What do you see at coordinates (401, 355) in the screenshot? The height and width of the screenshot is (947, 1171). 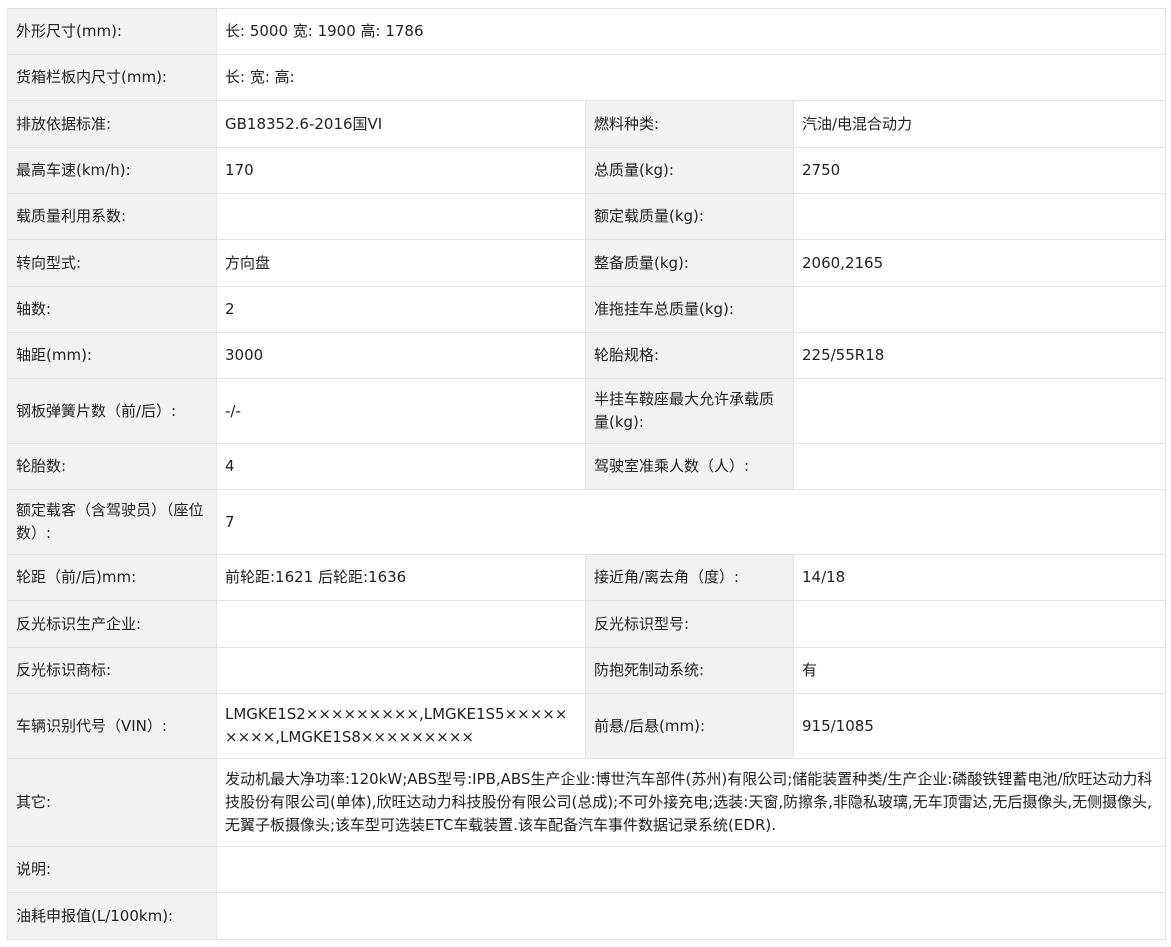 I see `spec-value: 3000` at bounding box center [401, 355].